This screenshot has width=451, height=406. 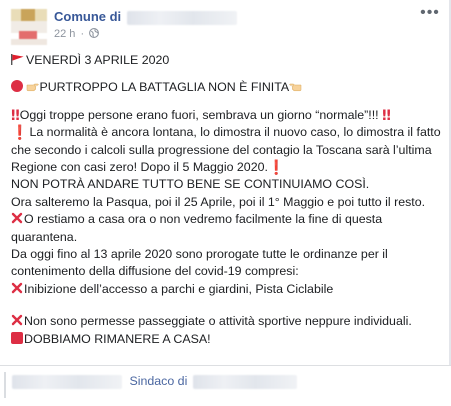 What do you see at coordinates (117, 338) in the screenshot?
I see `must-stay-text: DOBBIAMO RIMANERE A CASA!` at bounding box center [117, 338].